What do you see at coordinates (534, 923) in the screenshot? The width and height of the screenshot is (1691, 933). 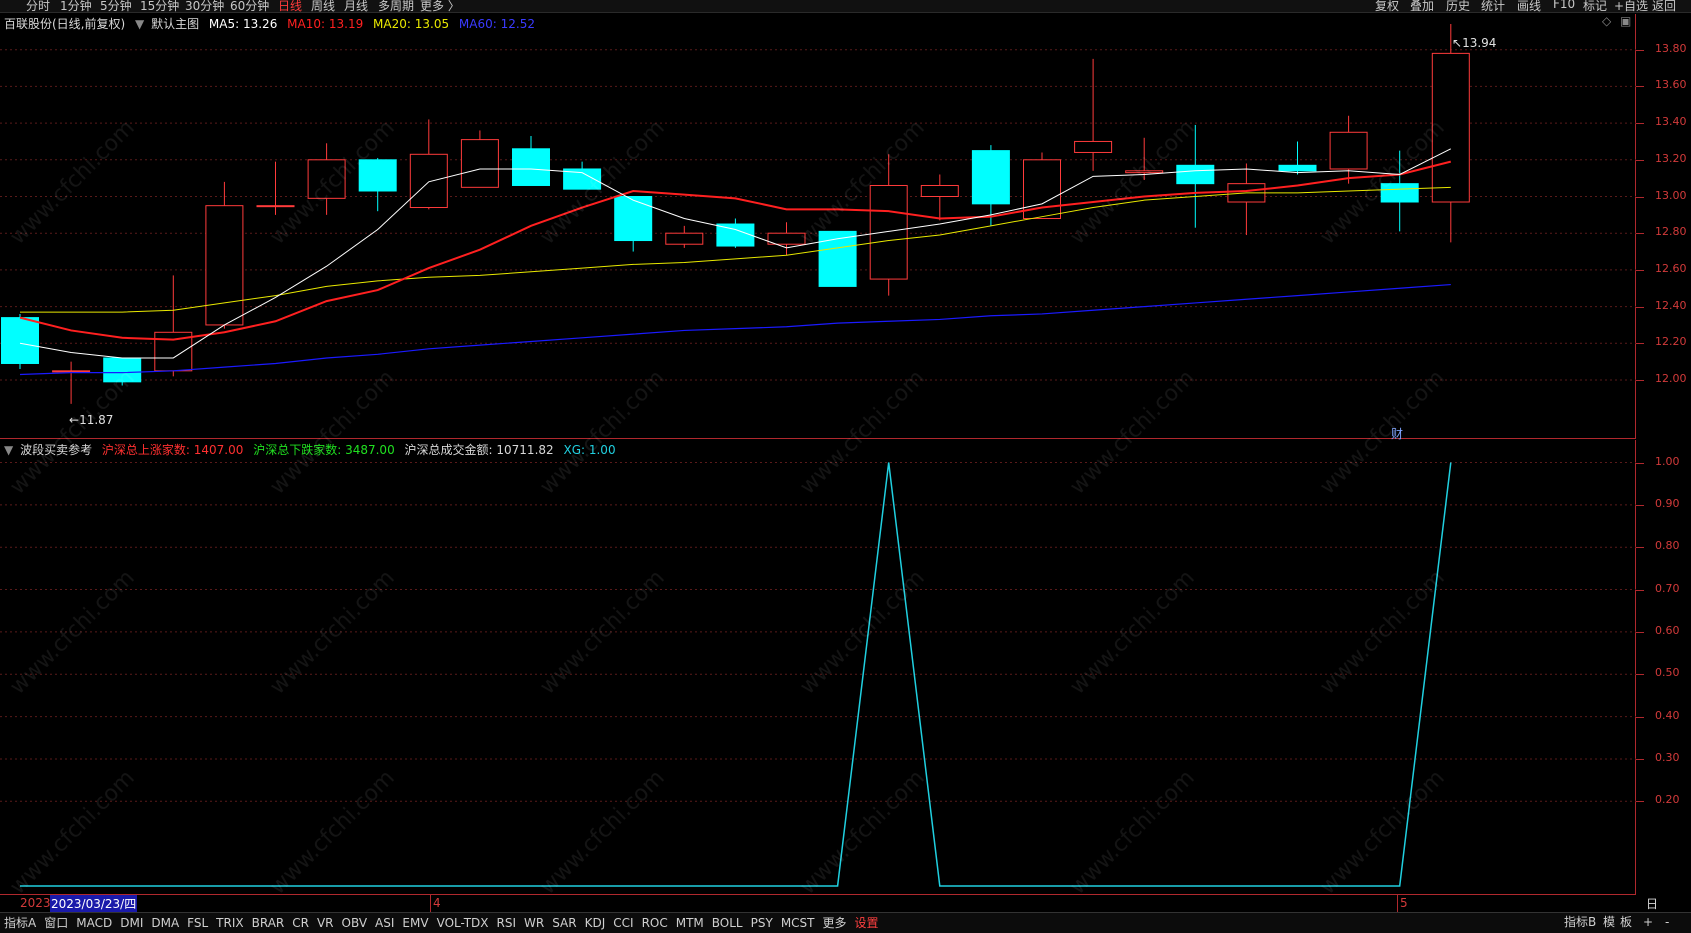 I see `indicator-tab-15: WR` at bounding box center [534, 923].